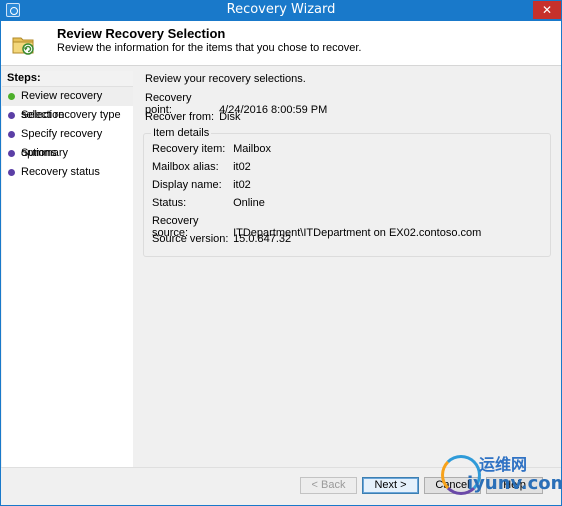  I want to click on recover-from-value: Disk, so click(230, 117).